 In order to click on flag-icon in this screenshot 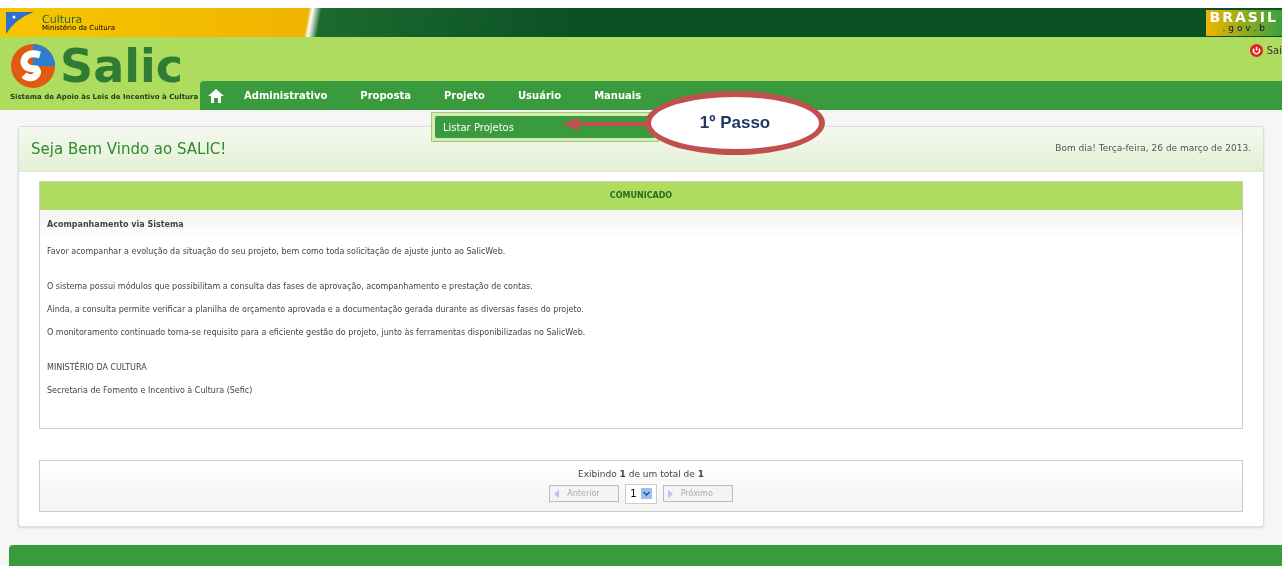, I will do `click(20, 22)`.